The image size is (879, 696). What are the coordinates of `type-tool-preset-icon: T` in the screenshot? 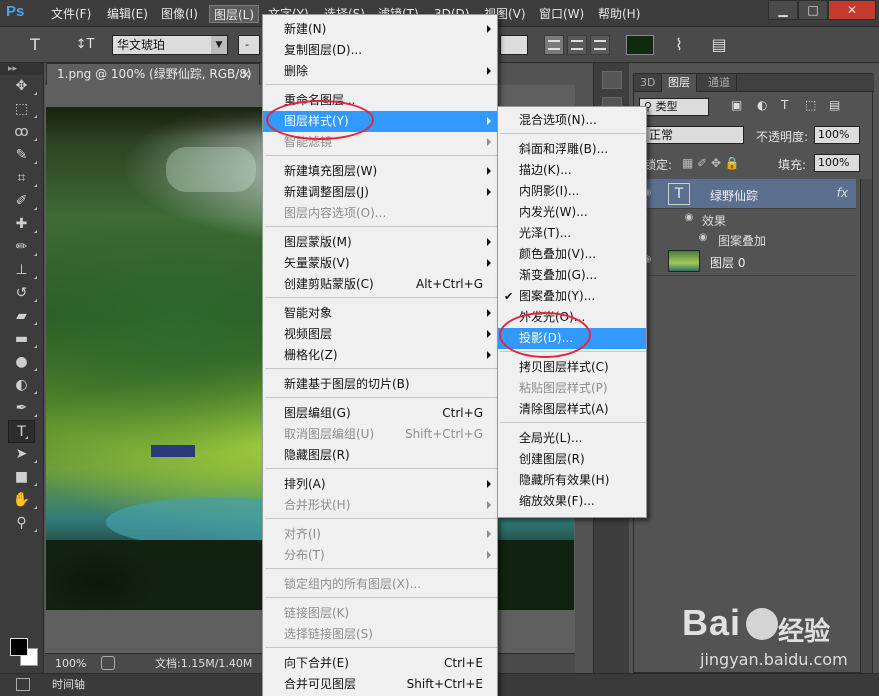 It's located at (35, 45).